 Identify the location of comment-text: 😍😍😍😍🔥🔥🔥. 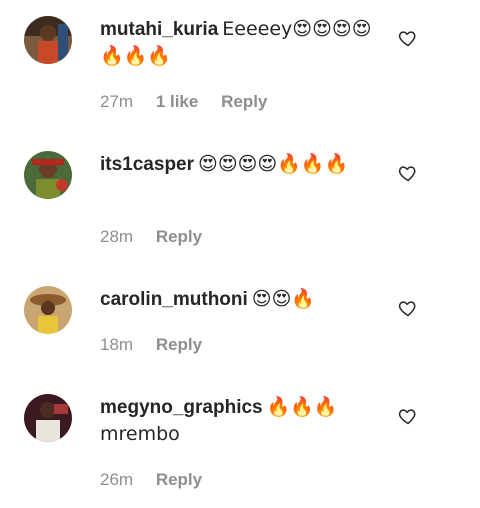
(273, 164).